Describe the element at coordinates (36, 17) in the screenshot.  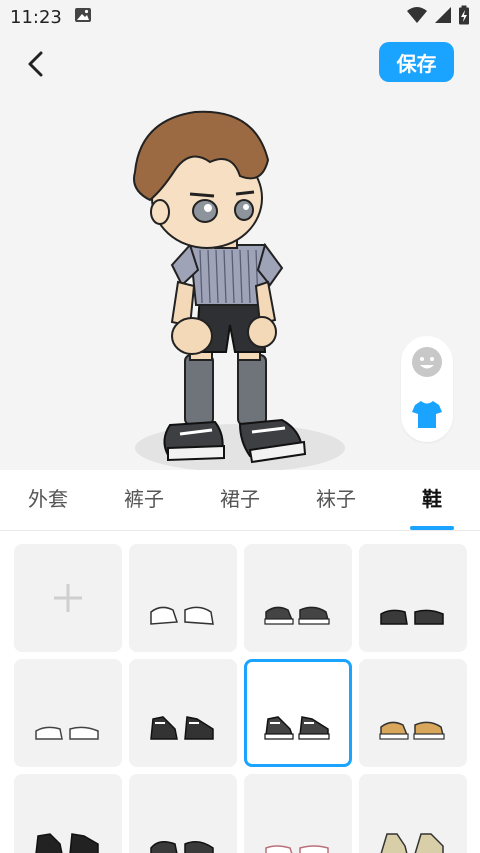
I see `status-time: 11:23` at that location.